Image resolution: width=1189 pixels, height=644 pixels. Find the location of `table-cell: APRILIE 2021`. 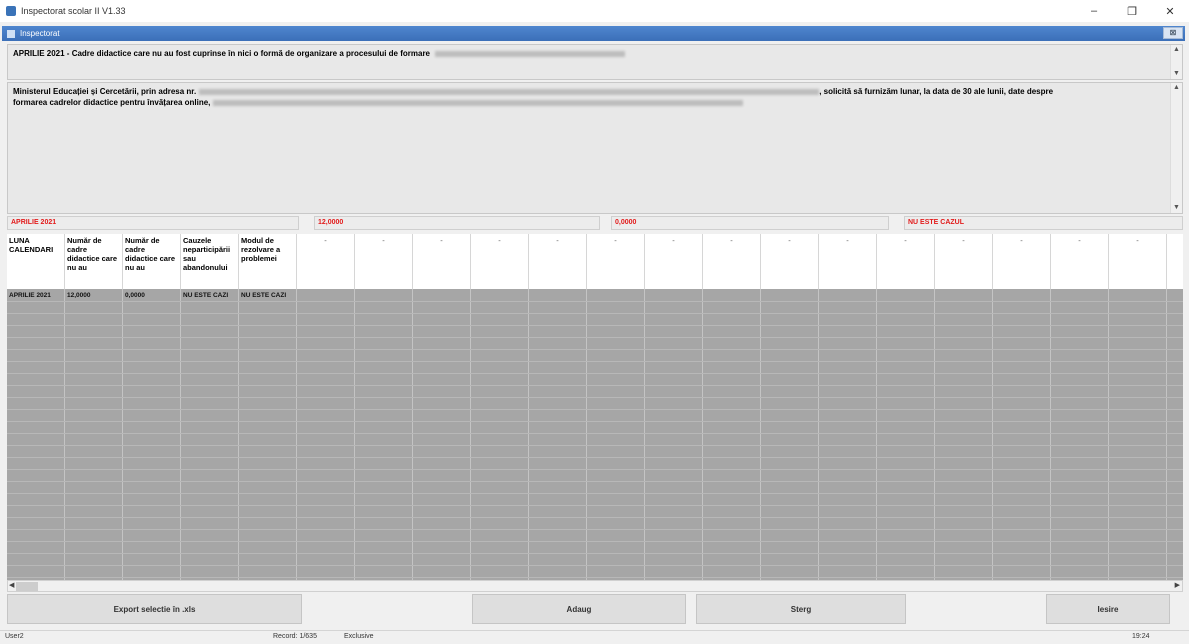

table-cell: APRILIE 2021 is located at coordinates (36, 296).